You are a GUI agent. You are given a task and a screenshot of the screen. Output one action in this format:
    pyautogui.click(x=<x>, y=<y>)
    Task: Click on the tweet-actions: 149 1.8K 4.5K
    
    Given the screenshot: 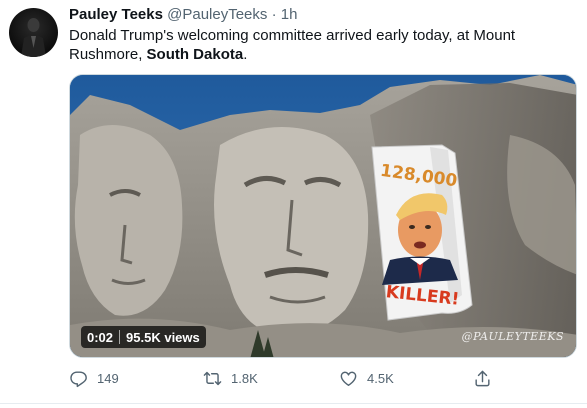 What is the action you would take?
    pyautogui.click(x=284, y=379)
    